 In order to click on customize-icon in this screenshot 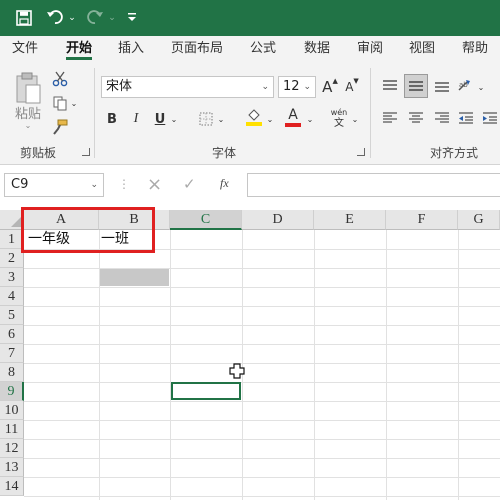, I will do `click(133, 18)`.